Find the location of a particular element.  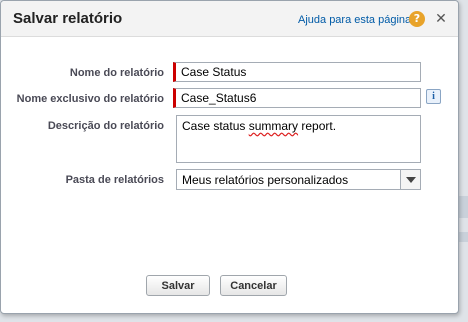

cancel-button: Cancelar is located at coordinates (253, 285).